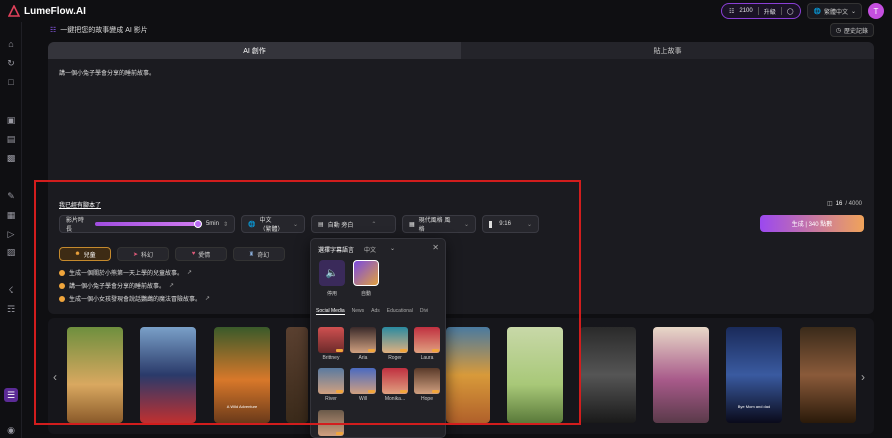 The image size is (892, 438). I want to click on mute-option: 🔈, so click(332, 273).